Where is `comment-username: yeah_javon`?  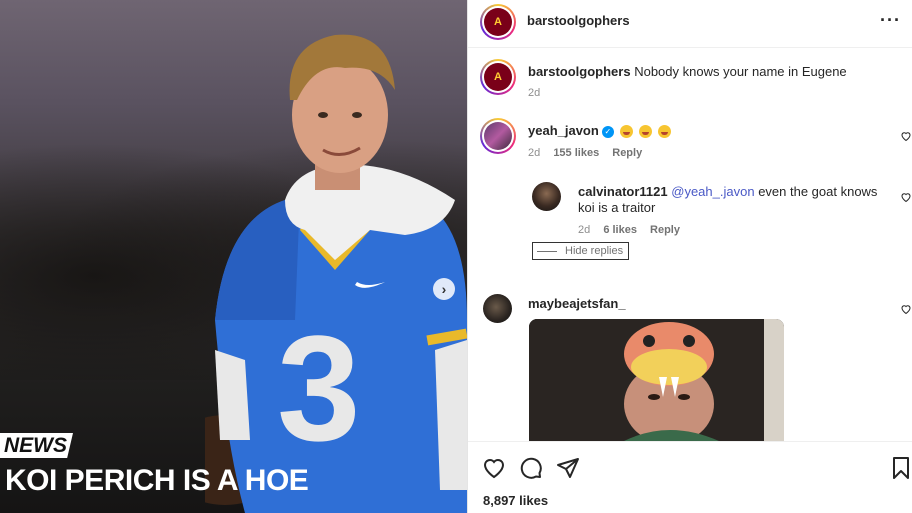
comment-username: yeah_javon is located at coordinates (563, 130).